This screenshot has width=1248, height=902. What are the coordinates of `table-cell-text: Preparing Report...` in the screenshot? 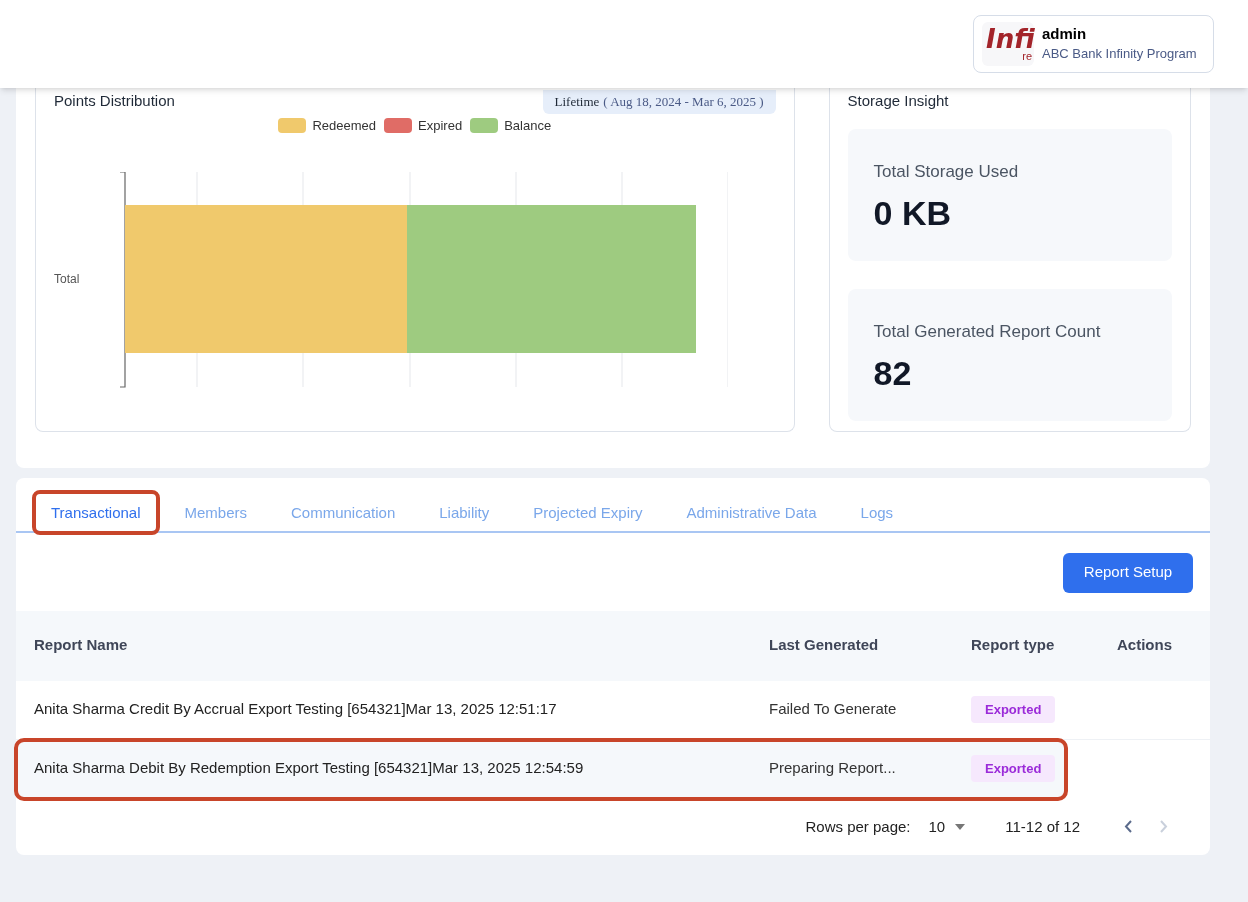 It's located at (833, 768).